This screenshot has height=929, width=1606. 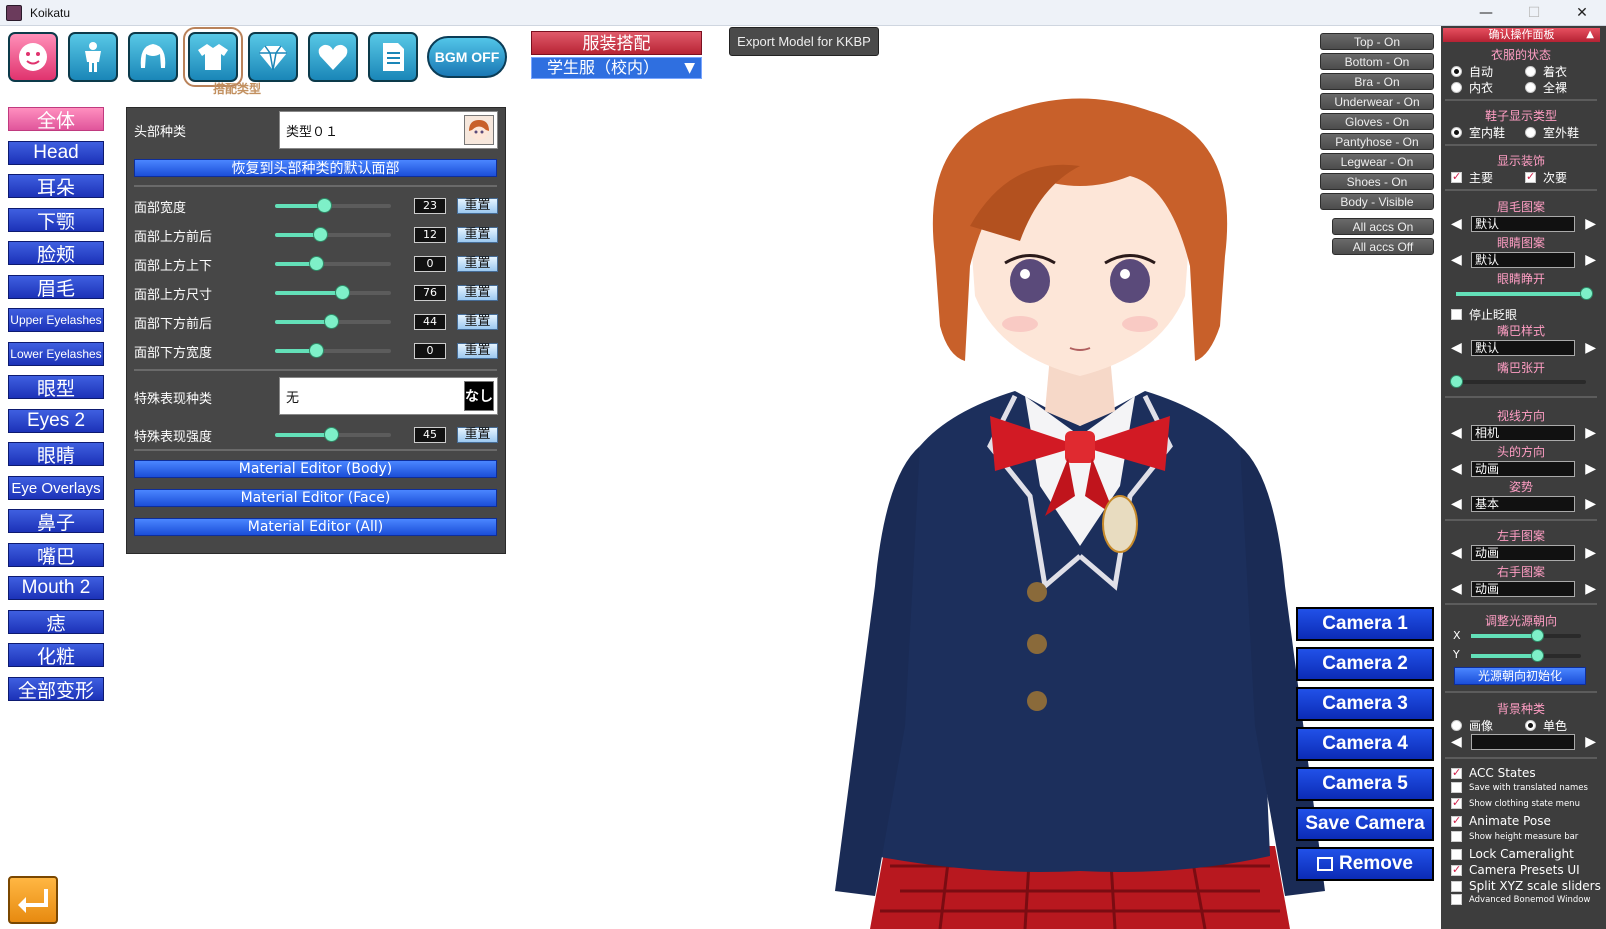 I want to click on background-selector: ◀ ▶, so click(x=1523, y=742).